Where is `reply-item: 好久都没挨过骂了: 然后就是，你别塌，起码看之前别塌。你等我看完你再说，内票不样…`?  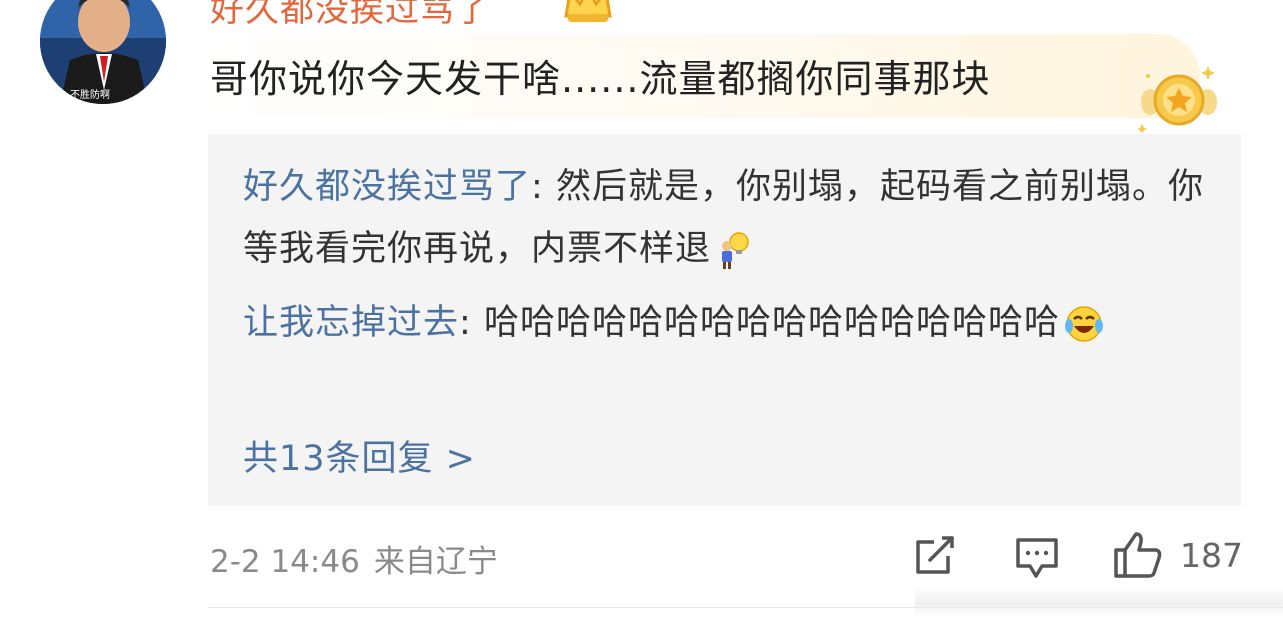 reply-item: 好久都没挨过骂了: 然后就是，你别塌，起码看之前别塌。你等我看完你再说，内票不样… is located at coordinates (728, 218).